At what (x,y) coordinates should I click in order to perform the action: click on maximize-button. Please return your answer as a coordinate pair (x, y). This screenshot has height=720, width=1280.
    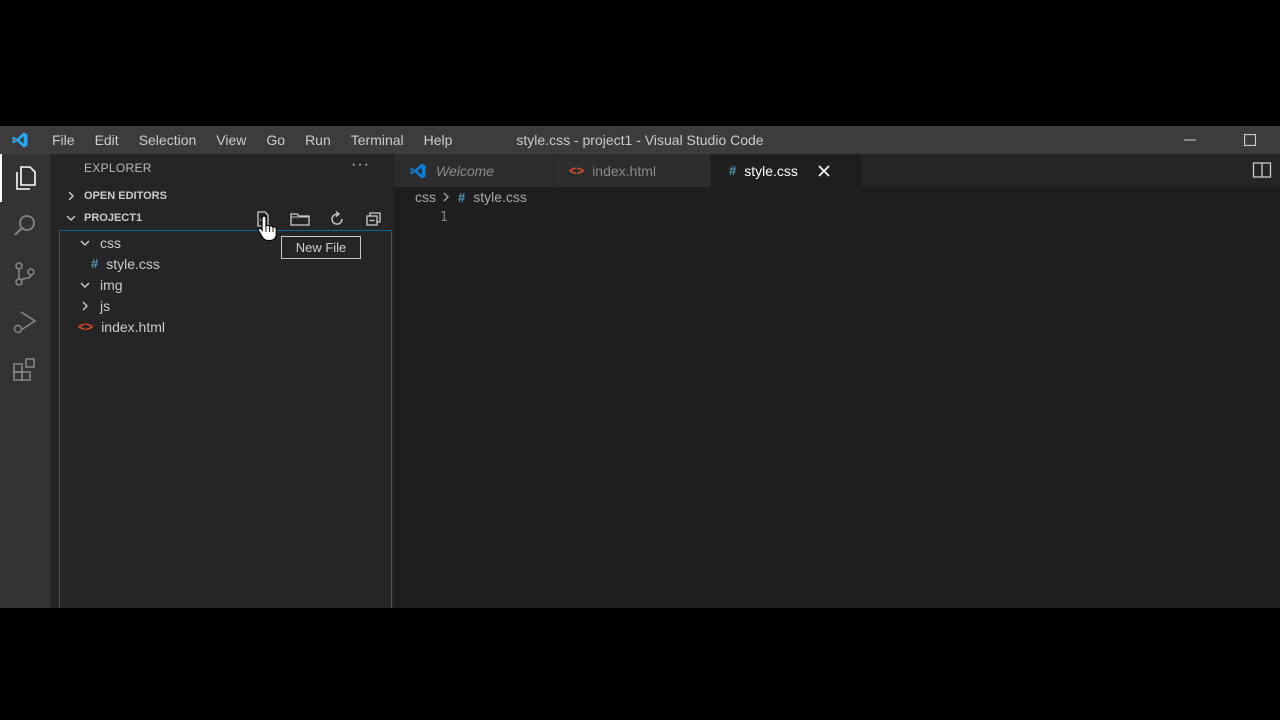
    Looking at the image, I should click on (1250, 140).